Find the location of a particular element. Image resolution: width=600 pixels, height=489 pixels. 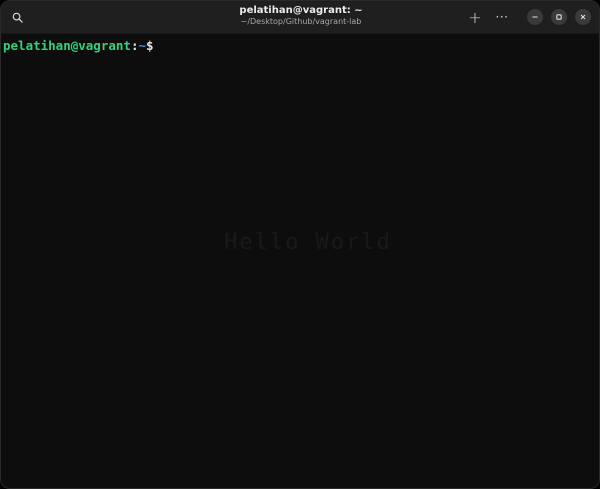

prompt-symbol: $ is located at coordinates (150, 45).